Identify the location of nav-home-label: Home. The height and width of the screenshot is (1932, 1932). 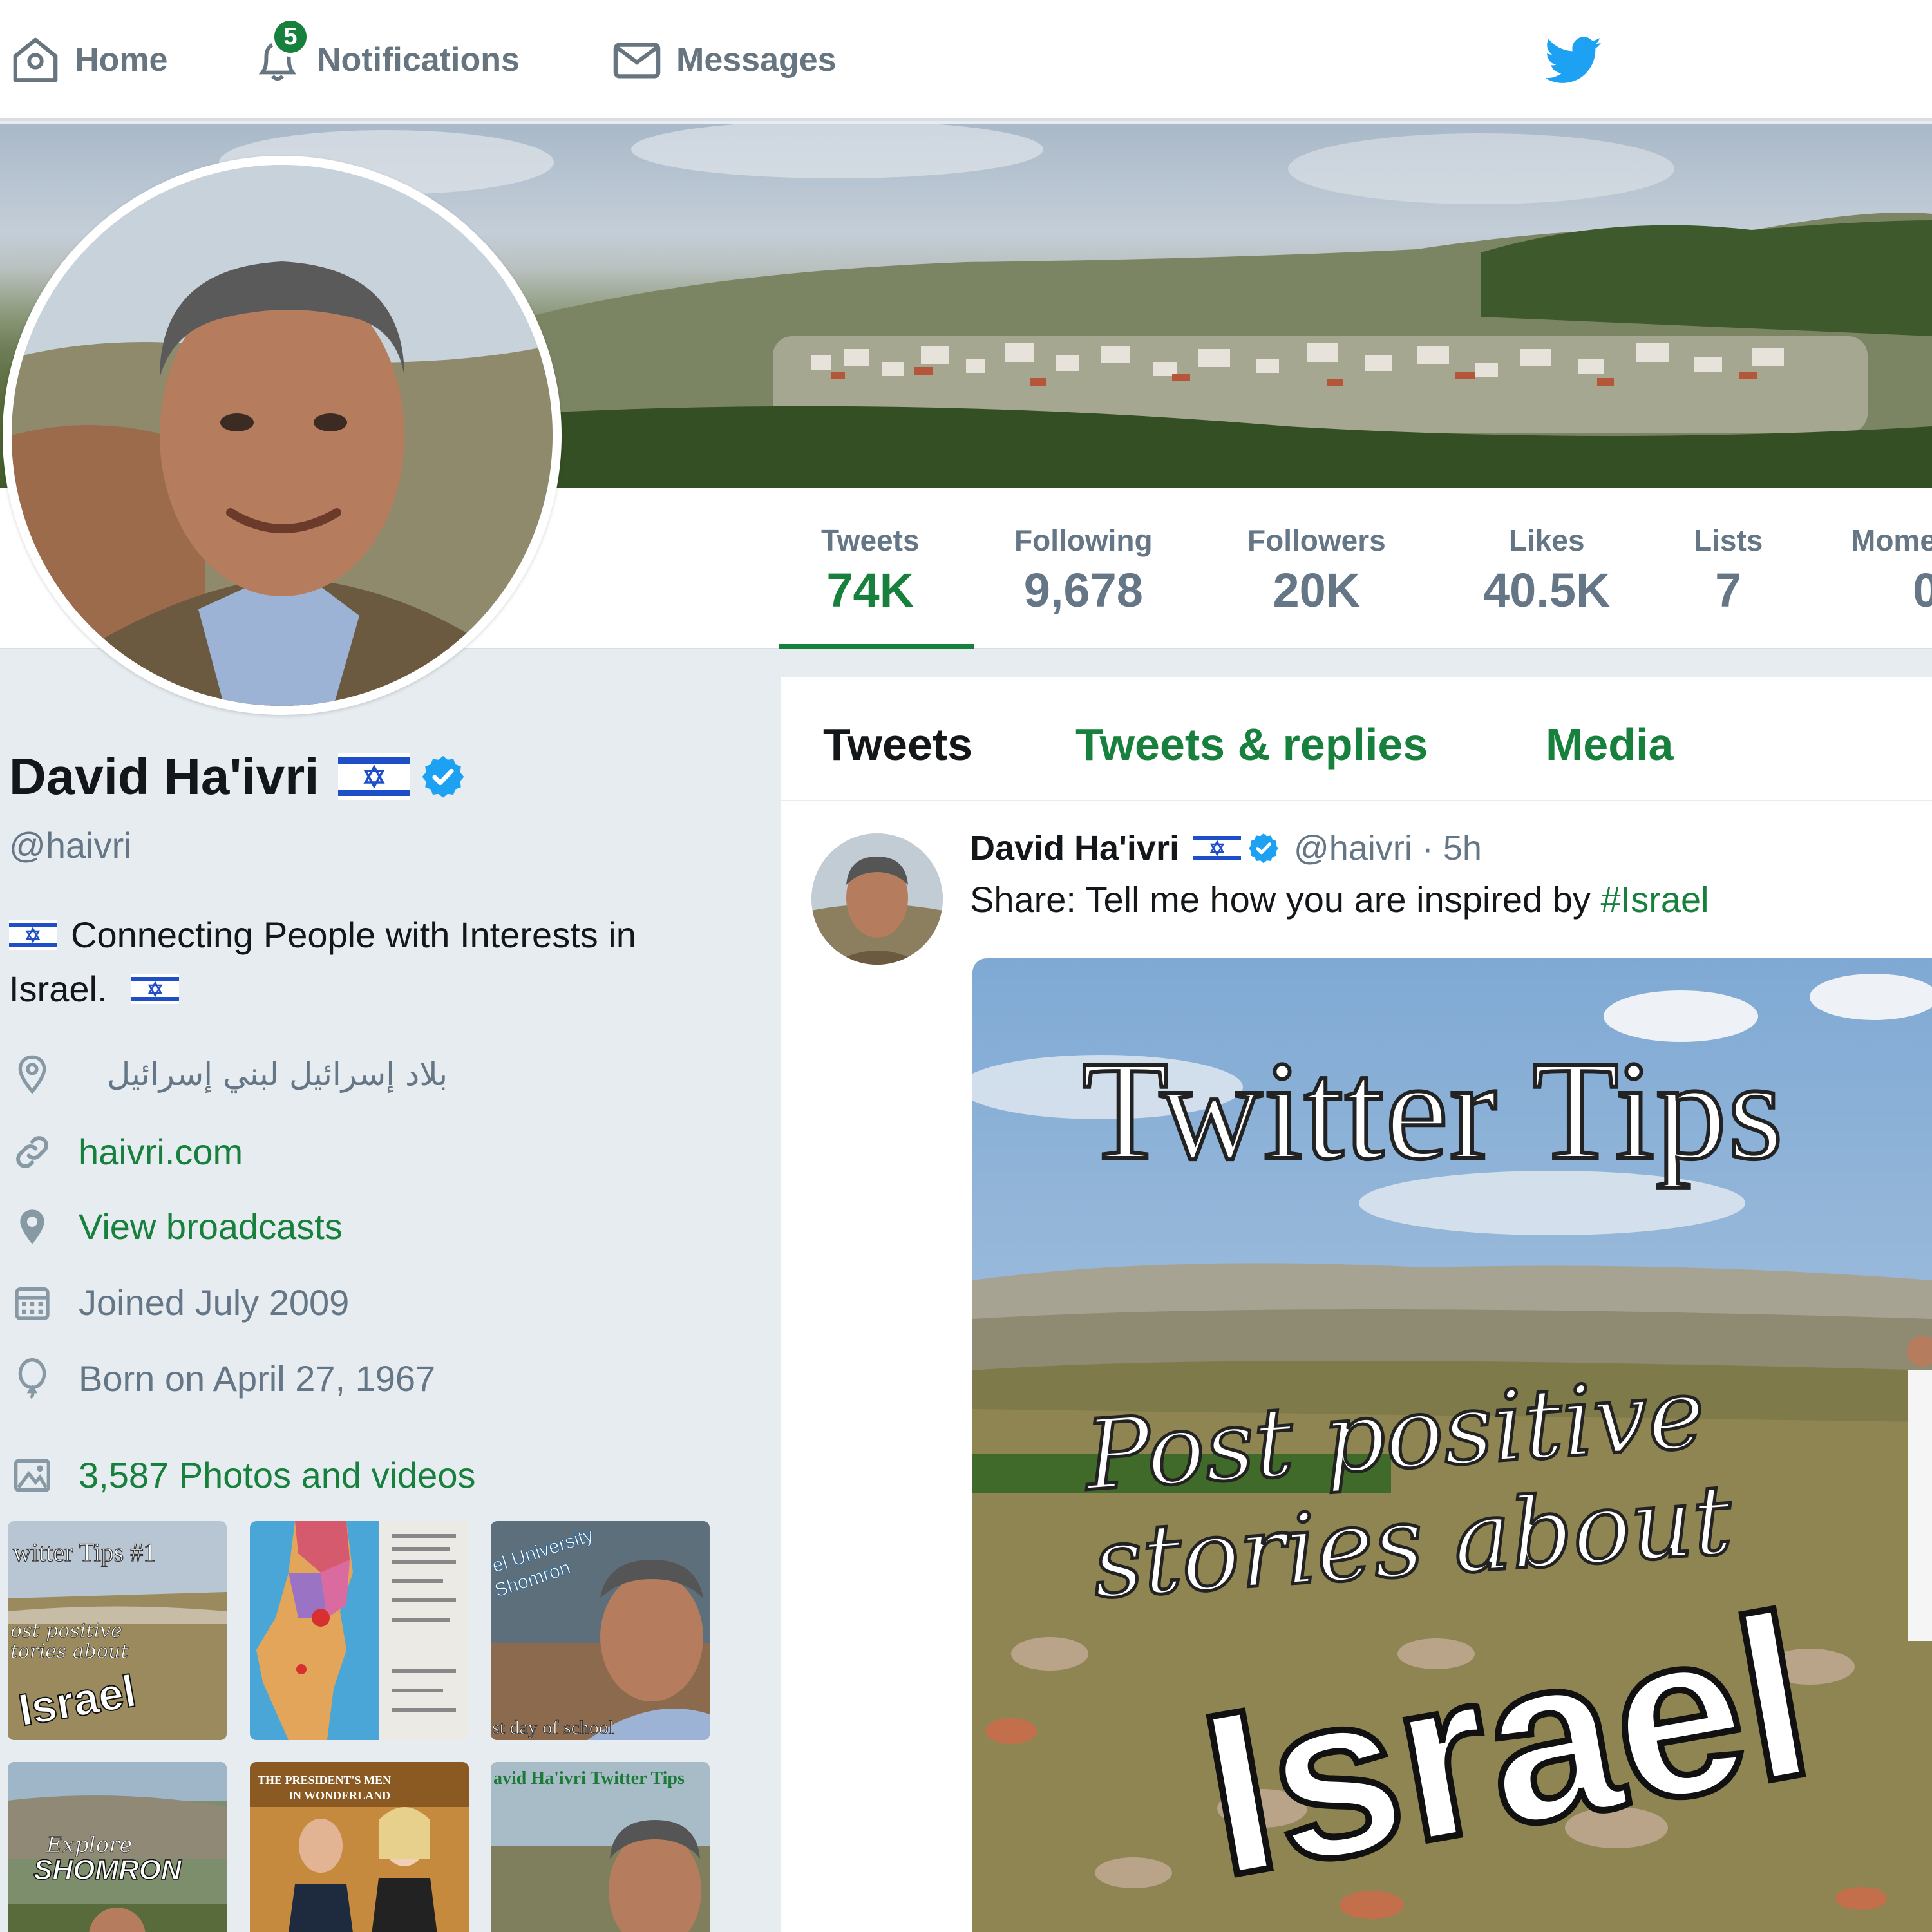
(121, 60).